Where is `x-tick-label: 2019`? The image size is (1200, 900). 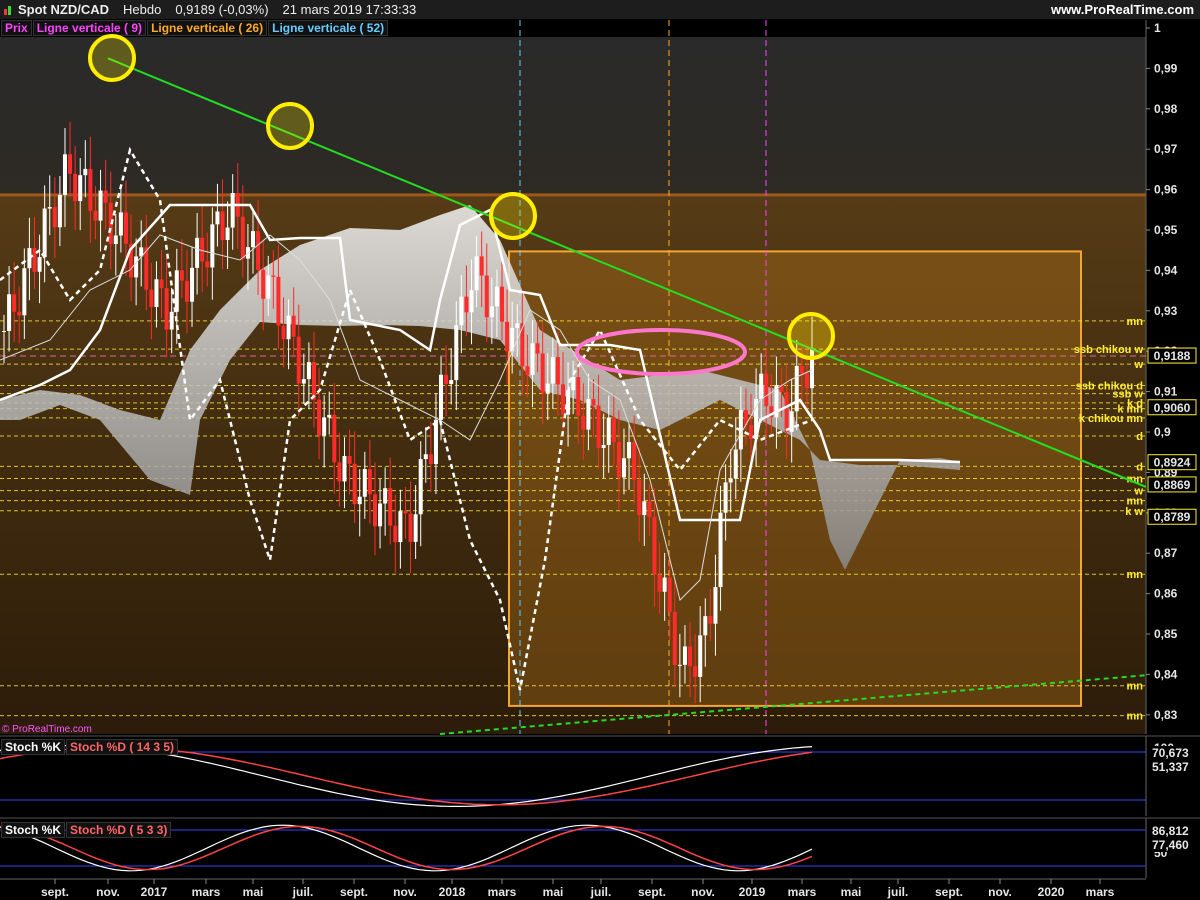
x-tick-label: 2019 is located at coordinates (752, 892).